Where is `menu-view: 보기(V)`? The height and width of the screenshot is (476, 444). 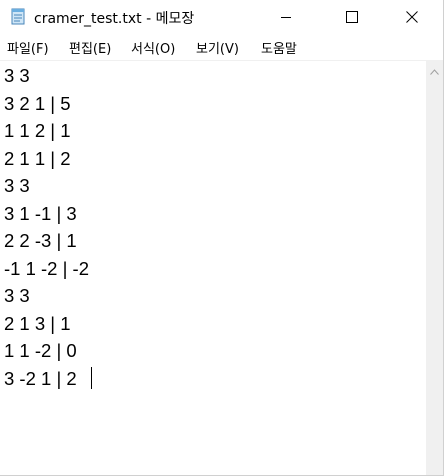
menu-view: 보기(V) is located at coordinates (217, 47).